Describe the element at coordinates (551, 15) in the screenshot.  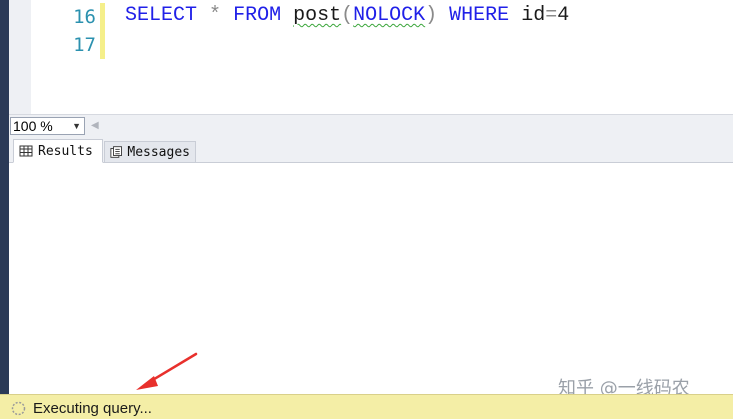
I see `sql-operator: =` at that location.